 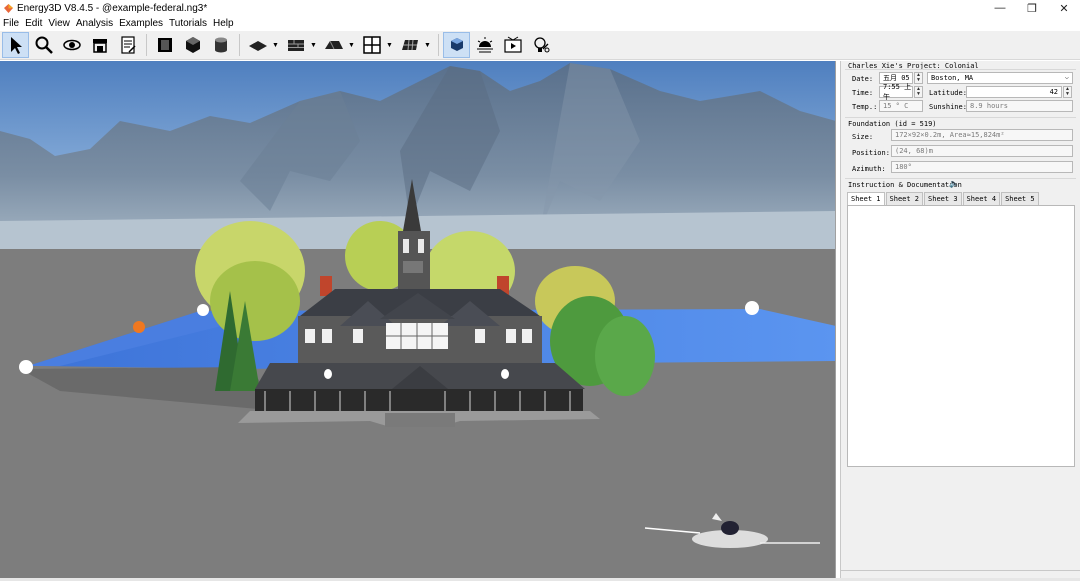 I want to click on date-spinner: ▲ ▼, so click(x=918, y=78).